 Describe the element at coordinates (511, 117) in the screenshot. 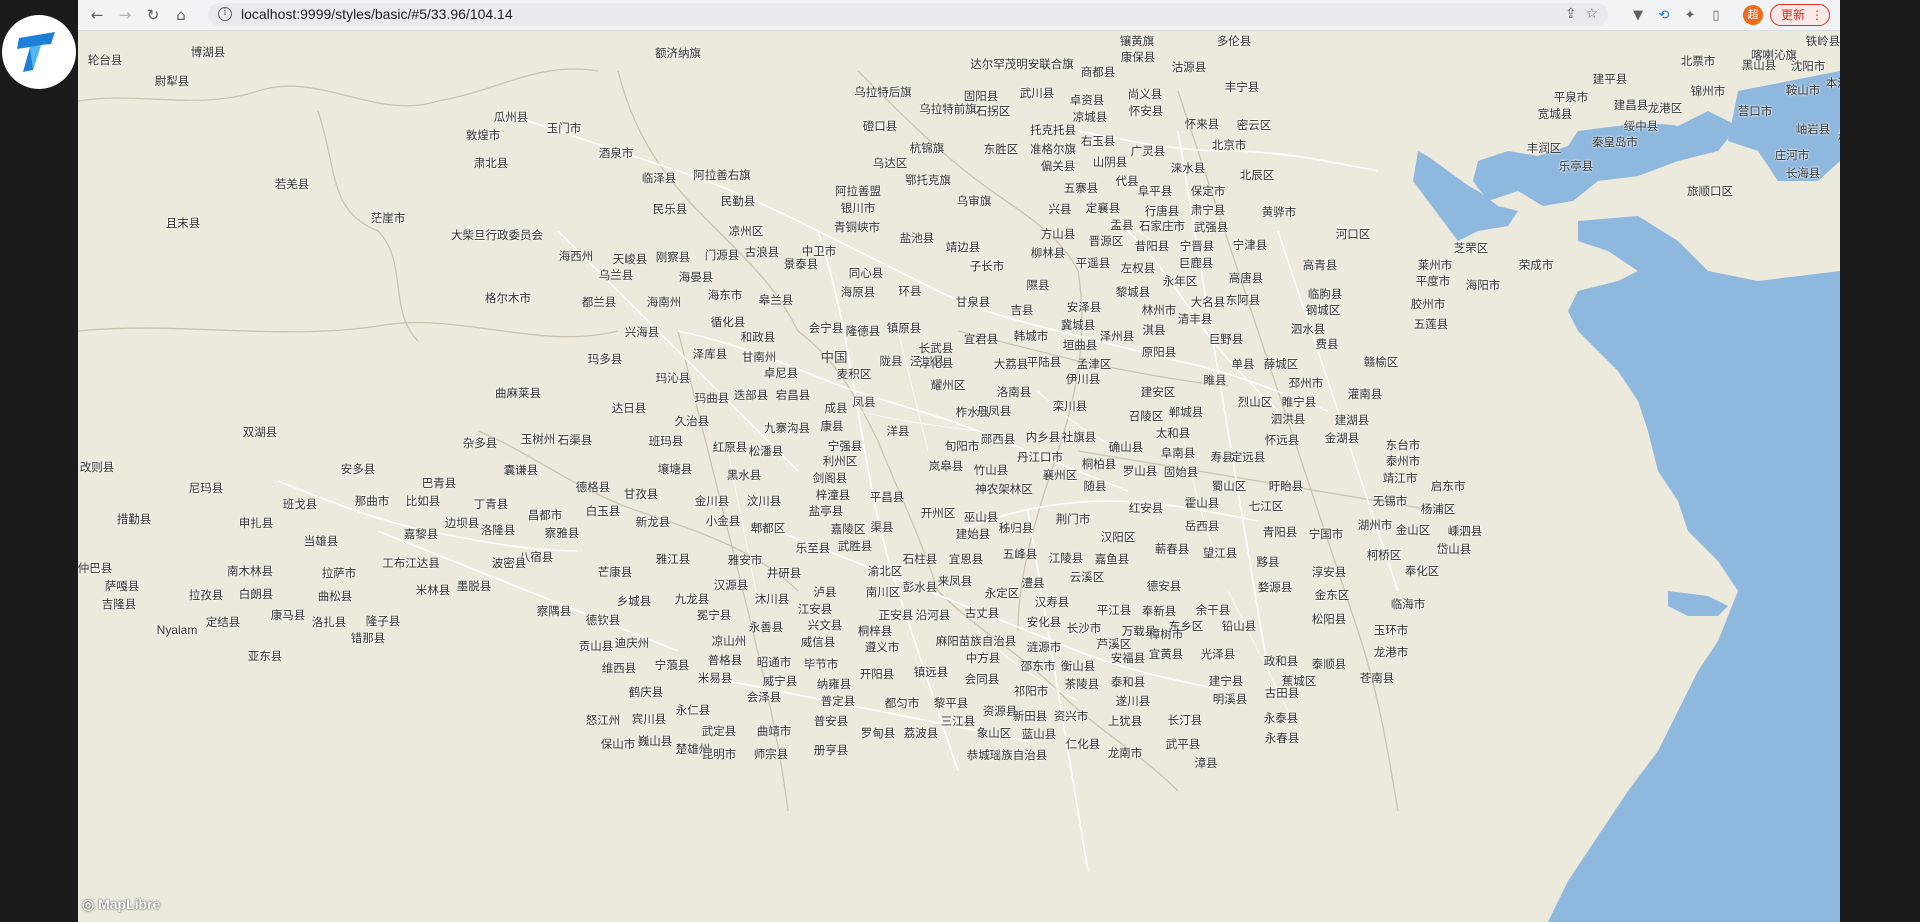

I see `place-label: 瓜州县` at that location.